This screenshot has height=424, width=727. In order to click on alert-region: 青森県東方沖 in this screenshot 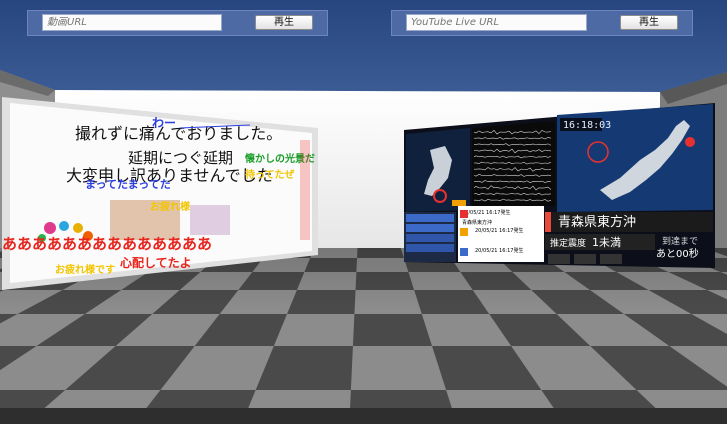, I will do `click(477, 222)`.